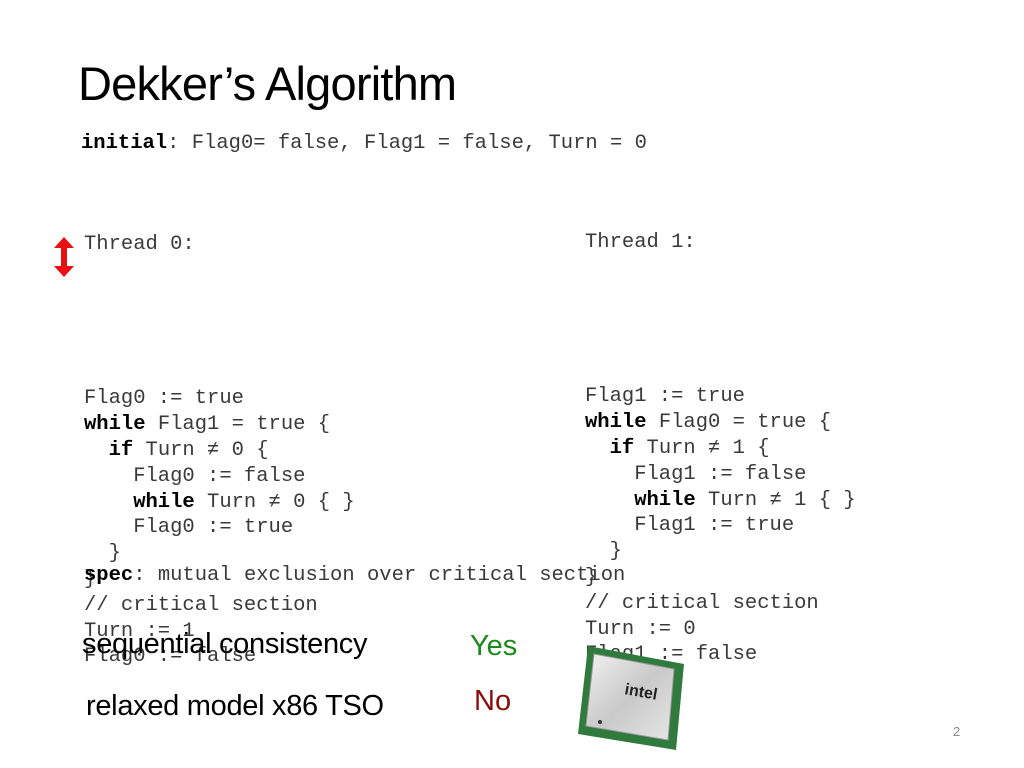  I want to click on spec-colon: :, so click(139, 575).